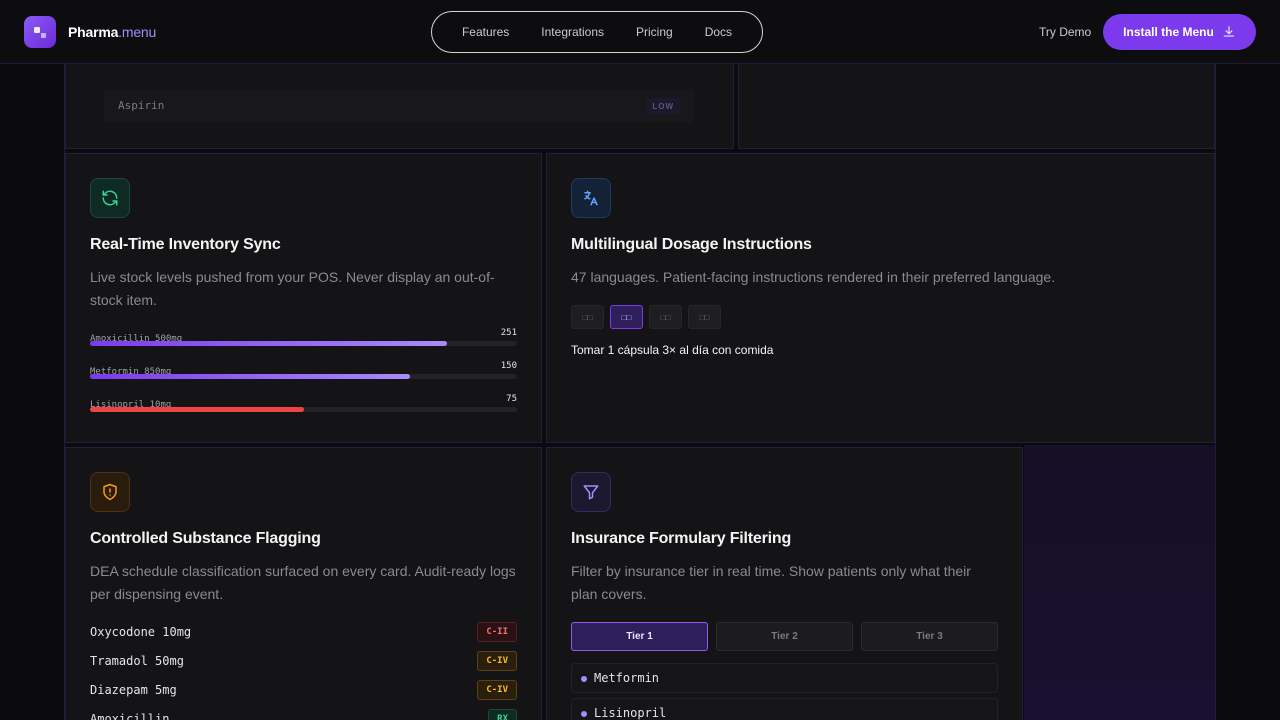  Describe the element at coordinates (1168, 32) in the screenshot. I see `install-label: Install the Menu` at that location.